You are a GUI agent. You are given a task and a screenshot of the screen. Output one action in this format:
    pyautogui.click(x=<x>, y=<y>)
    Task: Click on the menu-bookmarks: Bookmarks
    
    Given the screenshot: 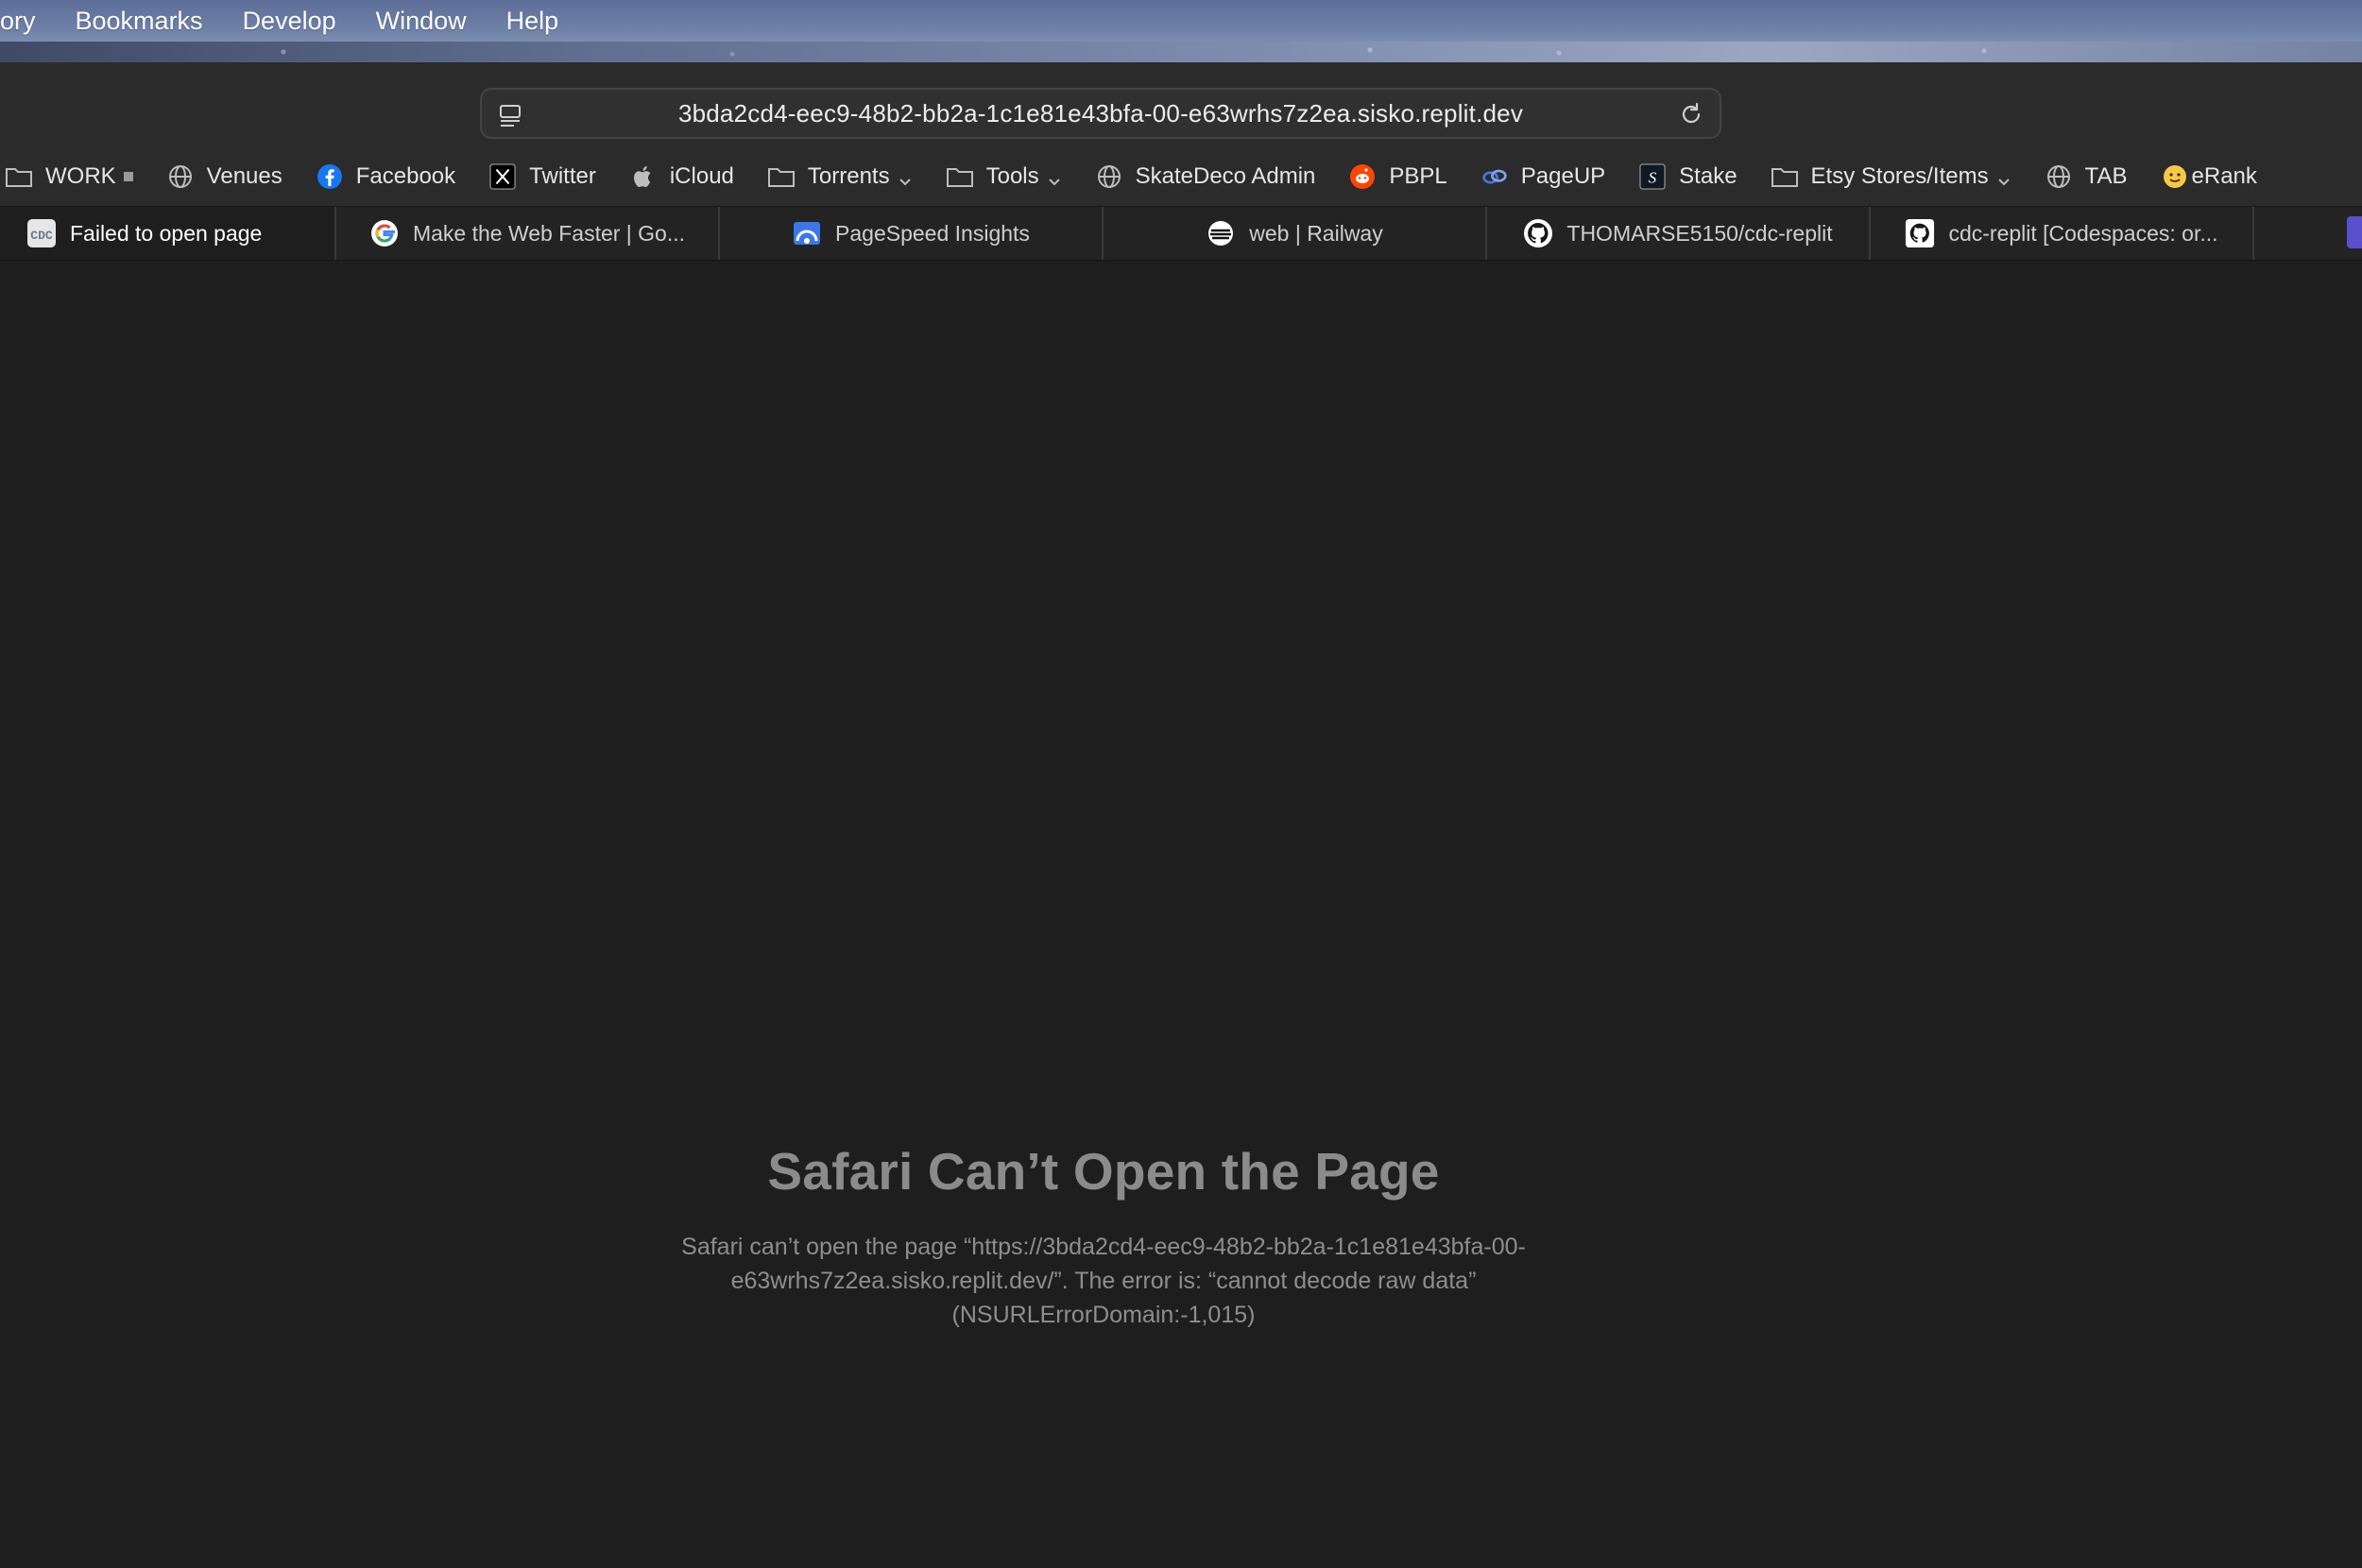 What is the action you would take?
    pyautogui.click(x=140, y=21)
    